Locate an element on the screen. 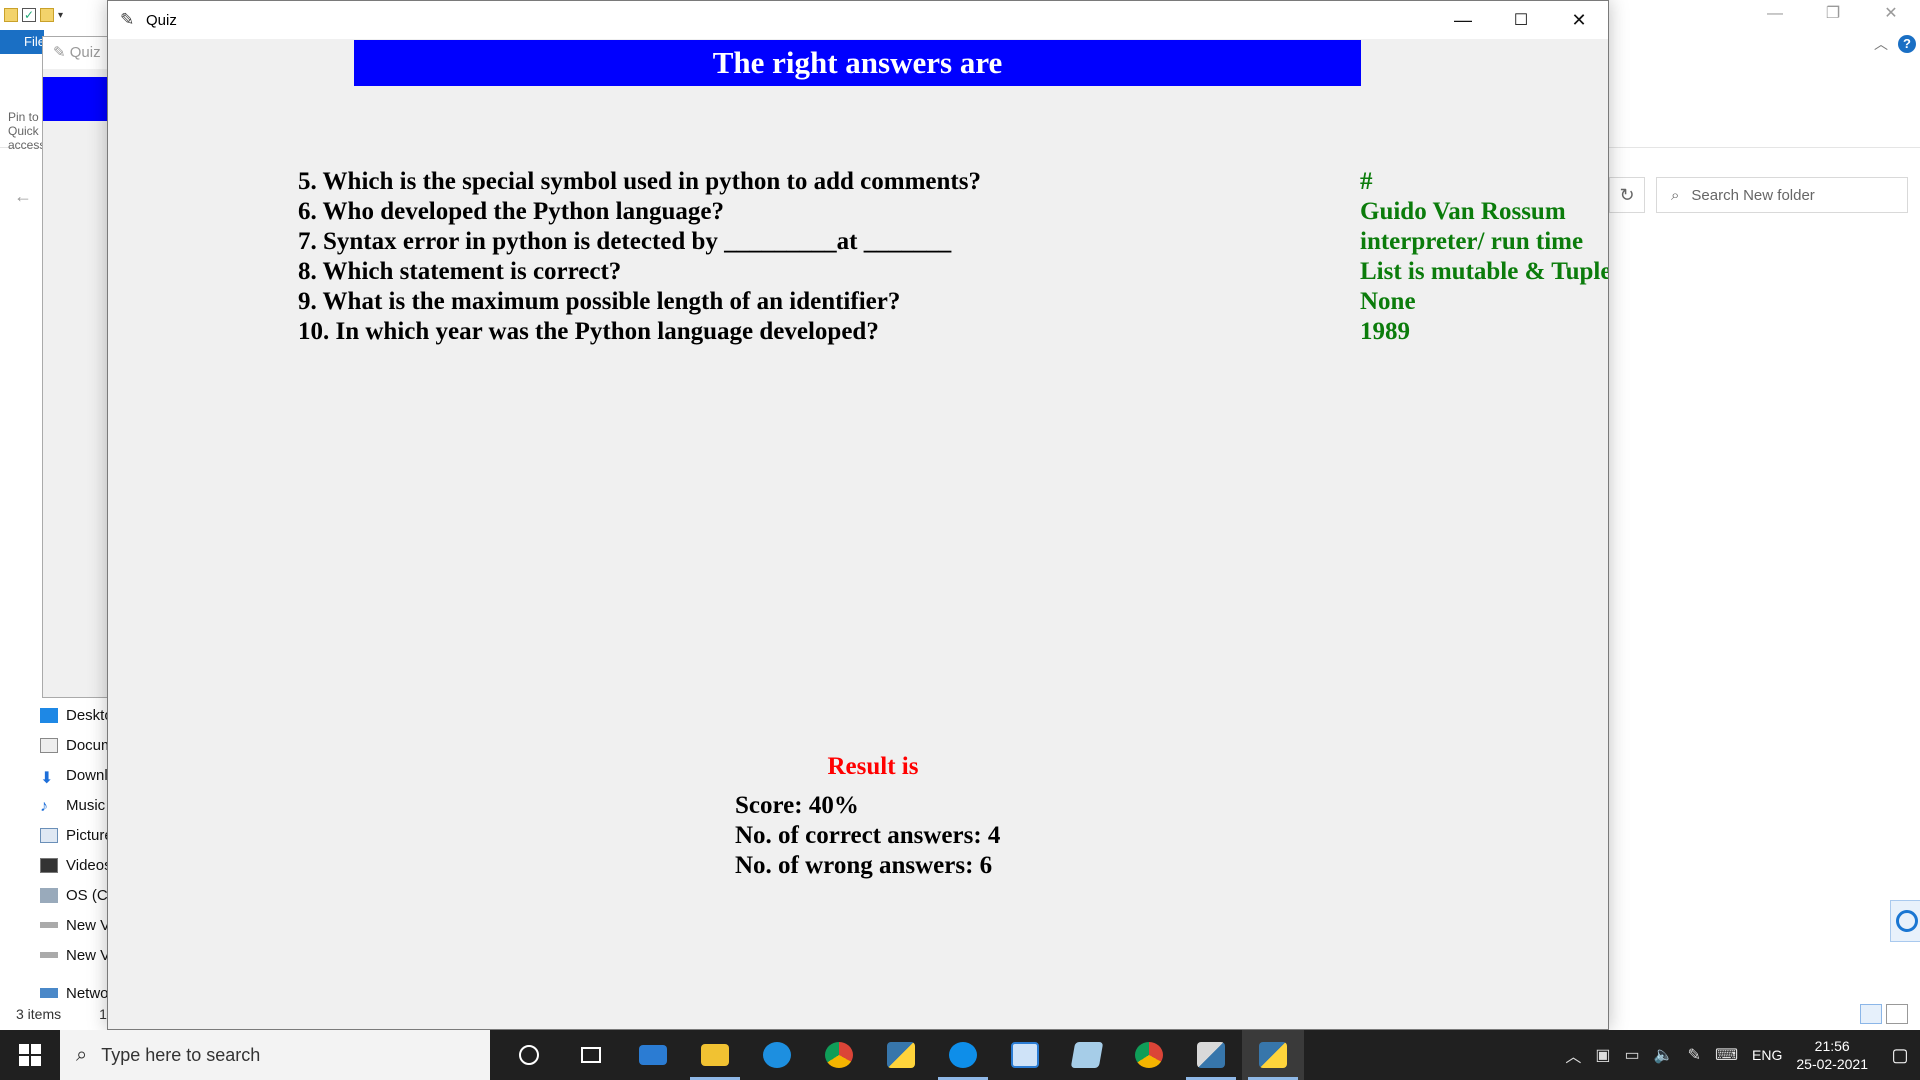 This screenshot has height=1080, width=1920. nav-item-documents: Documents is located at coordinates (55, 745).